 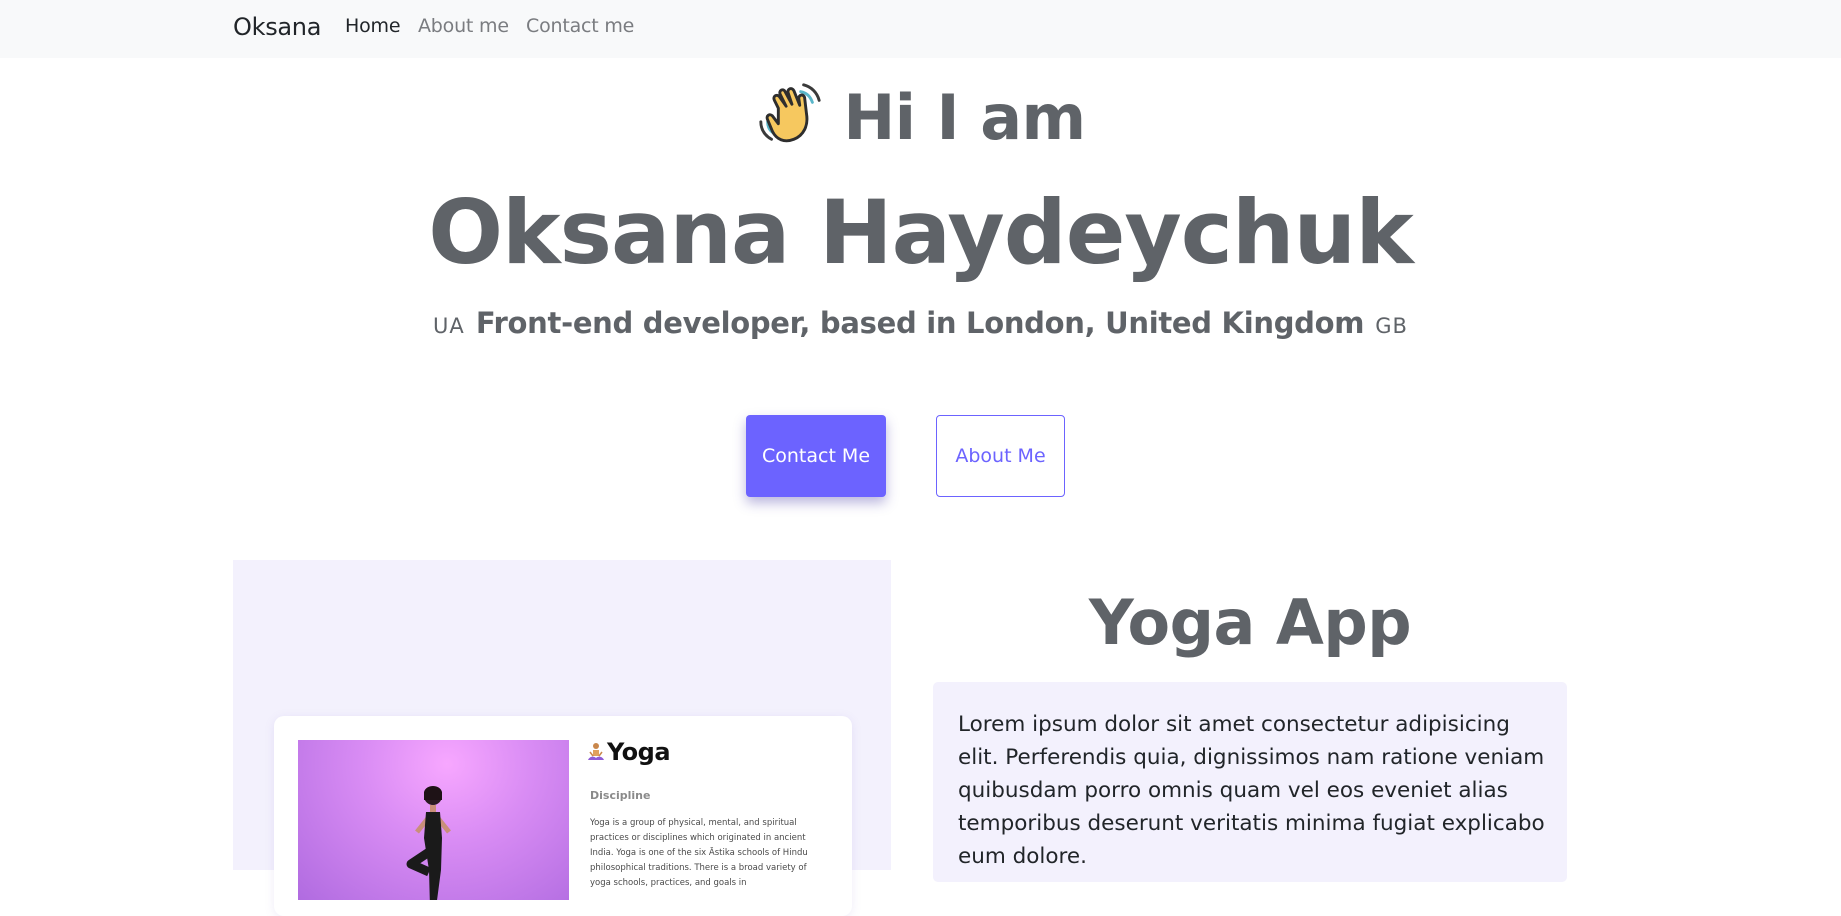 What do you see at coordinates (639, 752) in the screenshot?
I see `preview-title-text: Yoga` at bounding box center [639, 752].